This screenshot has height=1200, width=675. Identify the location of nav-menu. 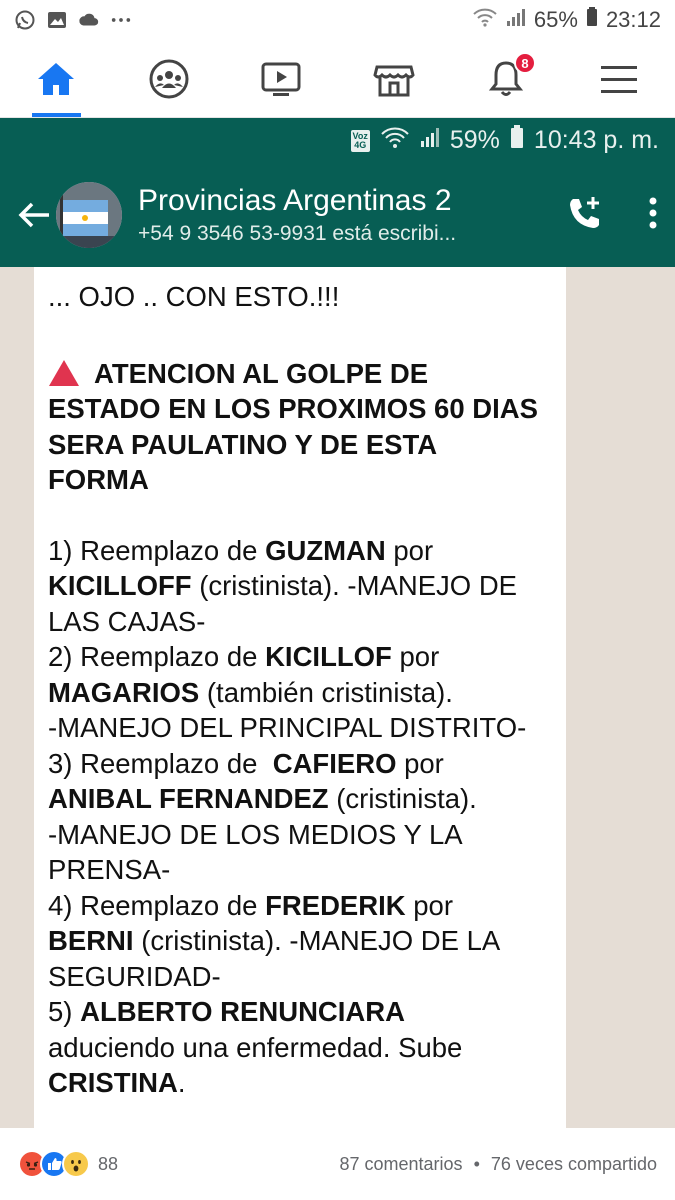
(619, 78).